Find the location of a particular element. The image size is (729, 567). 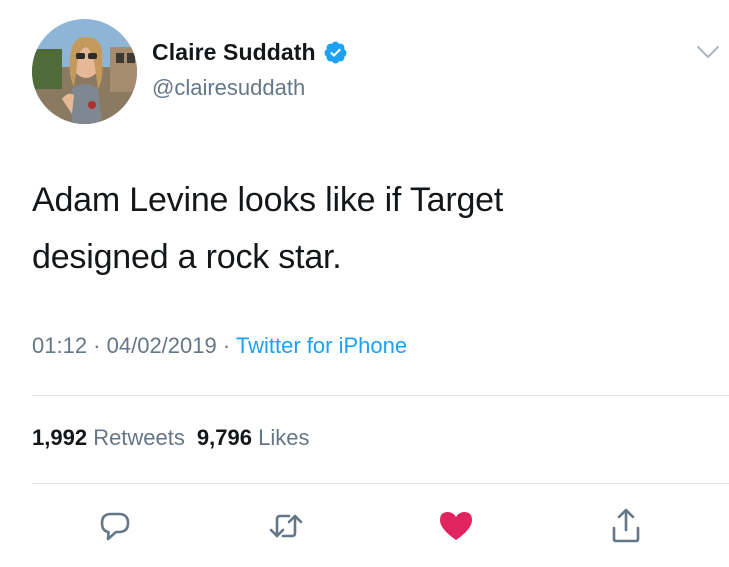

tweet-source-link: Twitter for iPhone is located at coordinates (321, 345).